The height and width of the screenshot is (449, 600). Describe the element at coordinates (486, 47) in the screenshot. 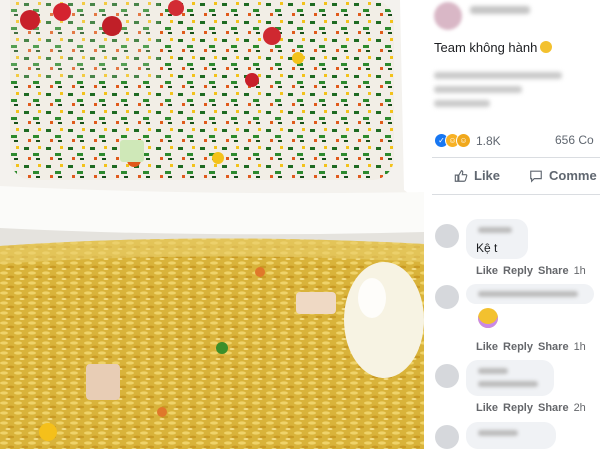

I see `caption-text: Team không hành` at that location.